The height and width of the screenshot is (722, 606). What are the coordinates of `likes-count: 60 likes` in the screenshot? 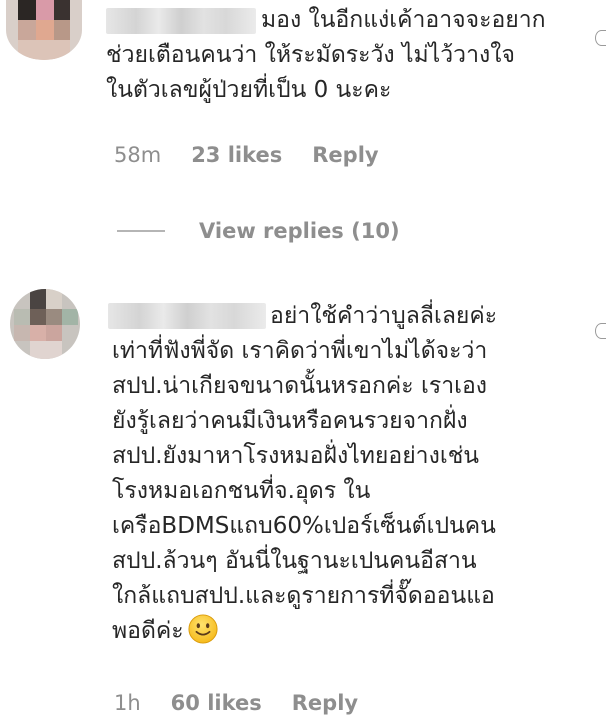 It's located at (216, 703).